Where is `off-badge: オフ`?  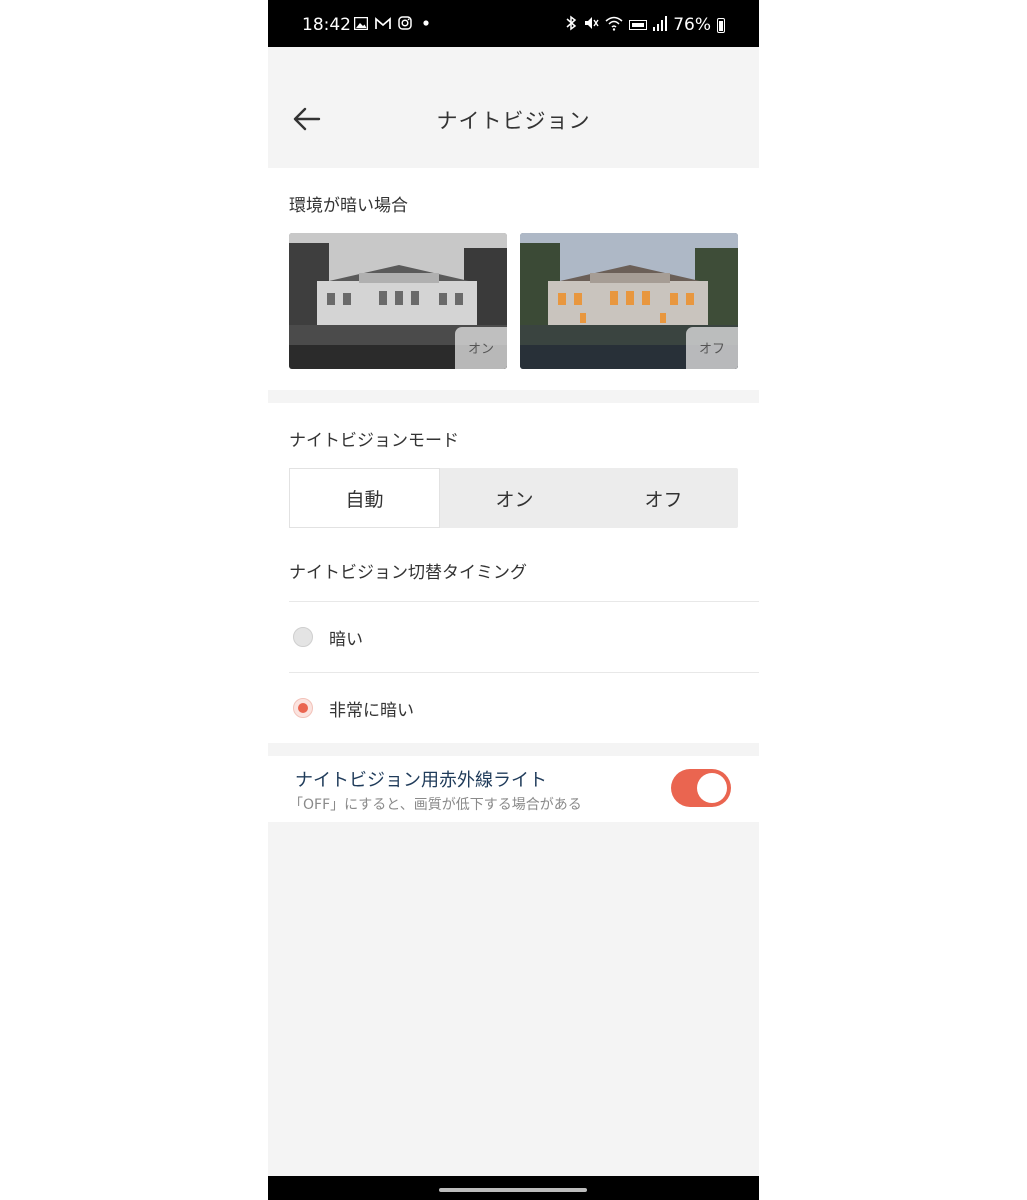
off-badge: オフ is located at coordinates (712, 348).